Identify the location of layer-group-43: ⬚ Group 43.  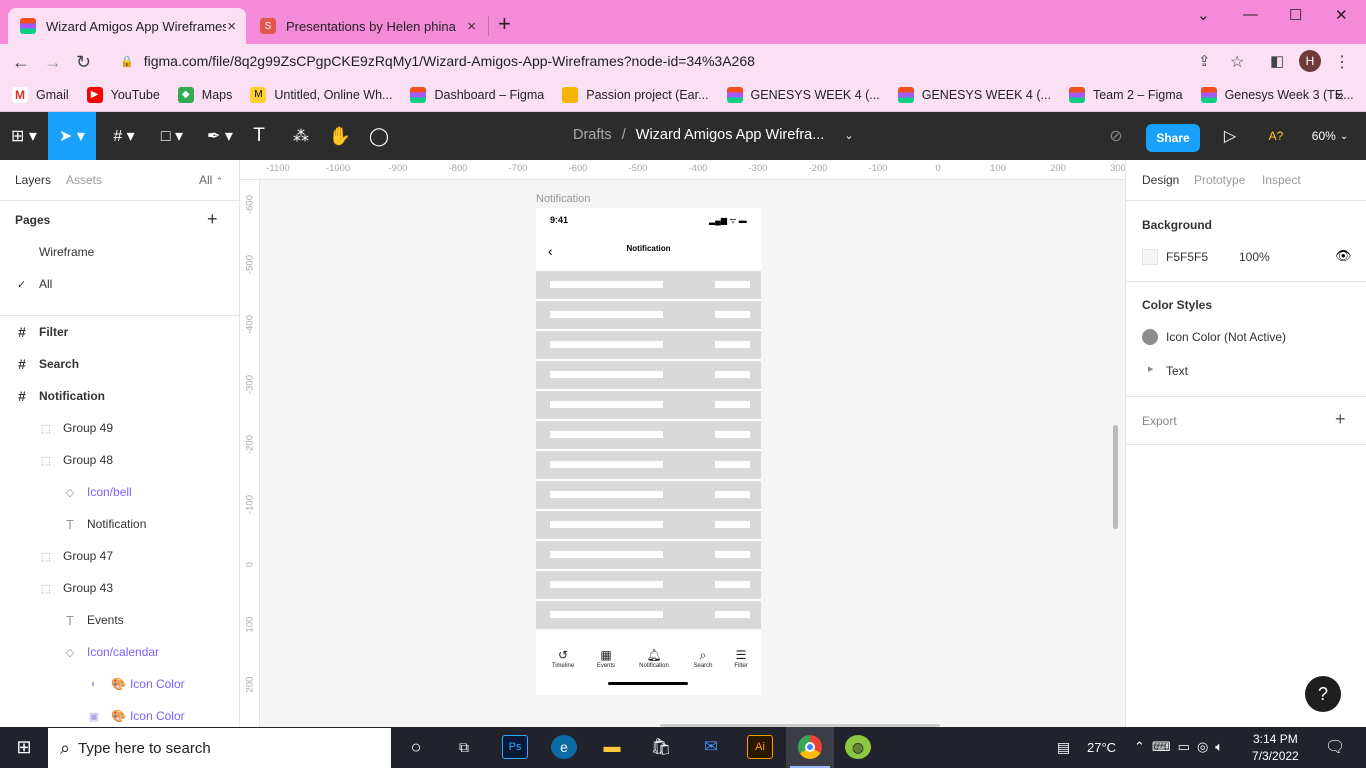
(119, 588).